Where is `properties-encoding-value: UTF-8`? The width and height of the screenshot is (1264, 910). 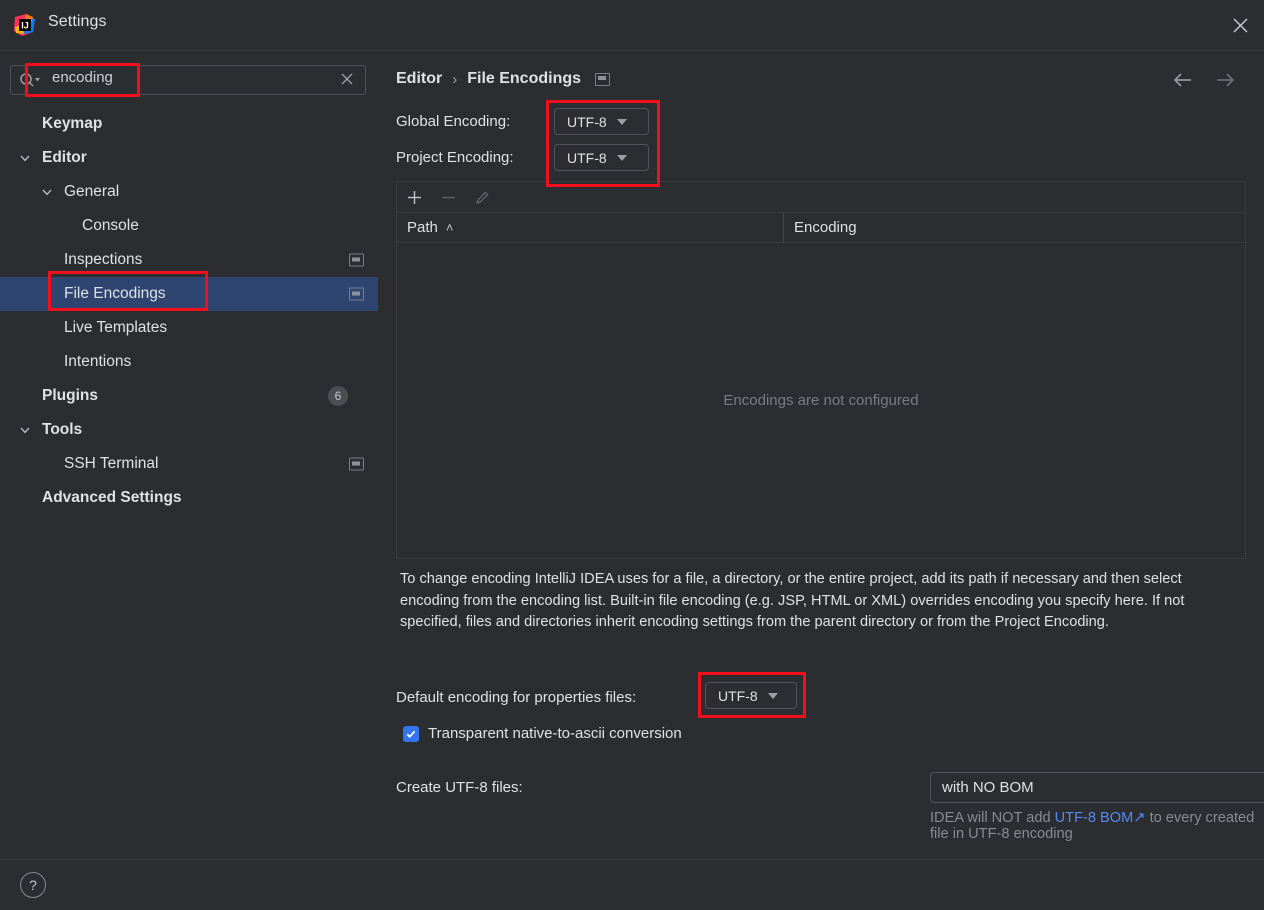 properties-encoding-value: UTF-8 is located at coordinates (738, 695).